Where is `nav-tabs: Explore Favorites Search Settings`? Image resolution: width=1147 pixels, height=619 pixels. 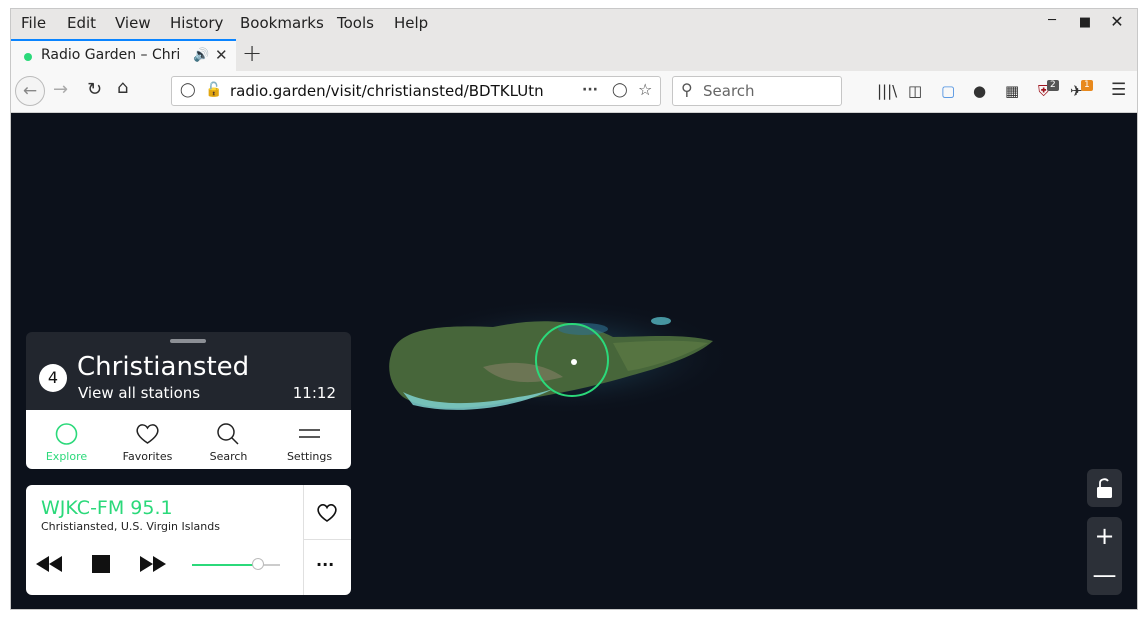 nav-tabs: Explore Favorites Search Settings is located at coordinates (188, 439).